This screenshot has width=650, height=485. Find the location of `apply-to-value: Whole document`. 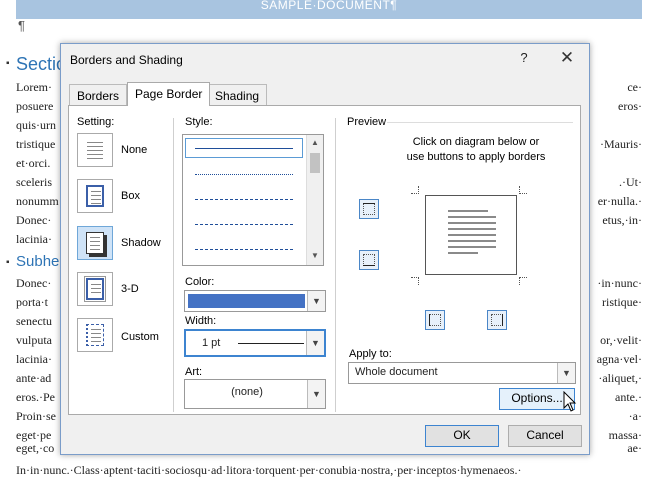

apply-to-value: Whole document is located at coordinates (396, 372).